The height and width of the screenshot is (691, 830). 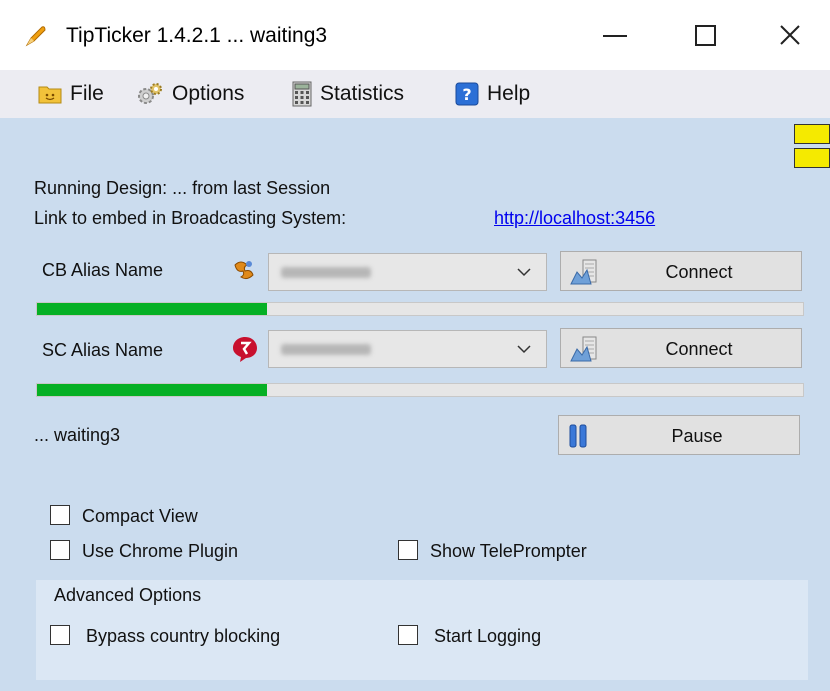 I want to click on cb-progress-bar, so click(x=420, y=309).